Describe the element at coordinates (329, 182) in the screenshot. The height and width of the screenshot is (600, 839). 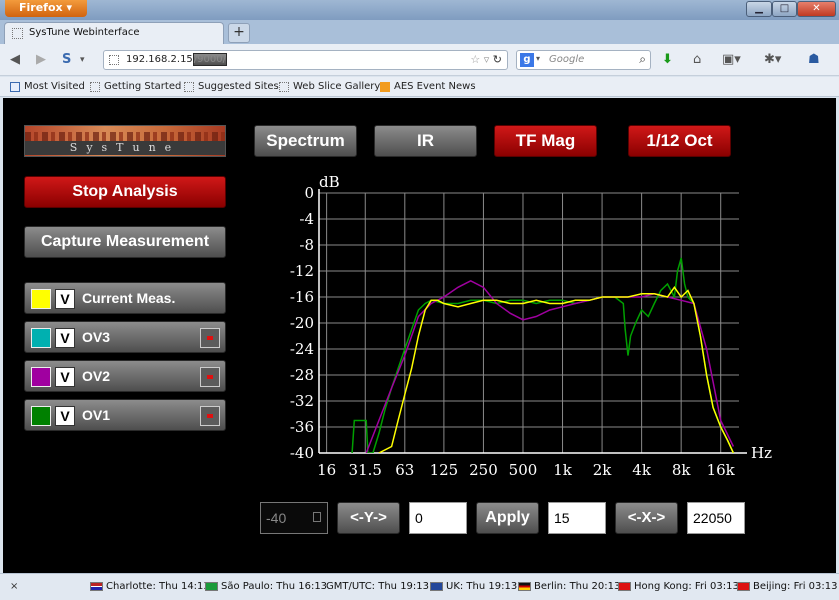
I see `y-axis-label: dB` at that location.